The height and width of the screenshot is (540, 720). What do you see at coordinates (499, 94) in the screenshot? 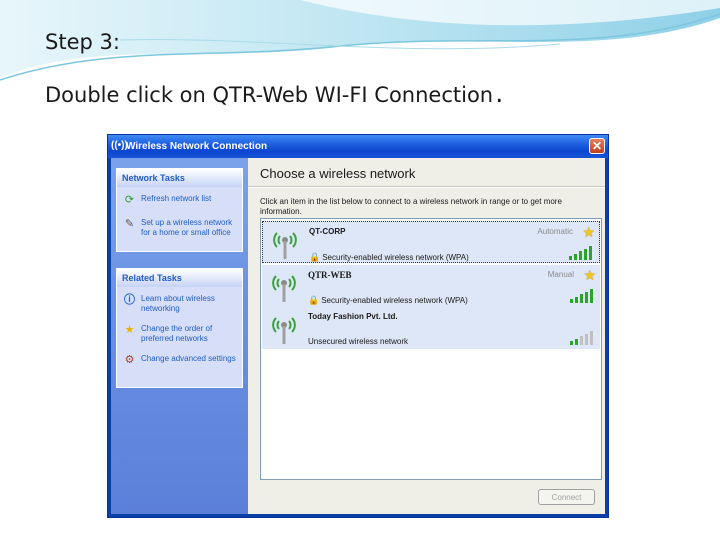
I see `slide-instruction-period: .` at bounding box center [499, 94].